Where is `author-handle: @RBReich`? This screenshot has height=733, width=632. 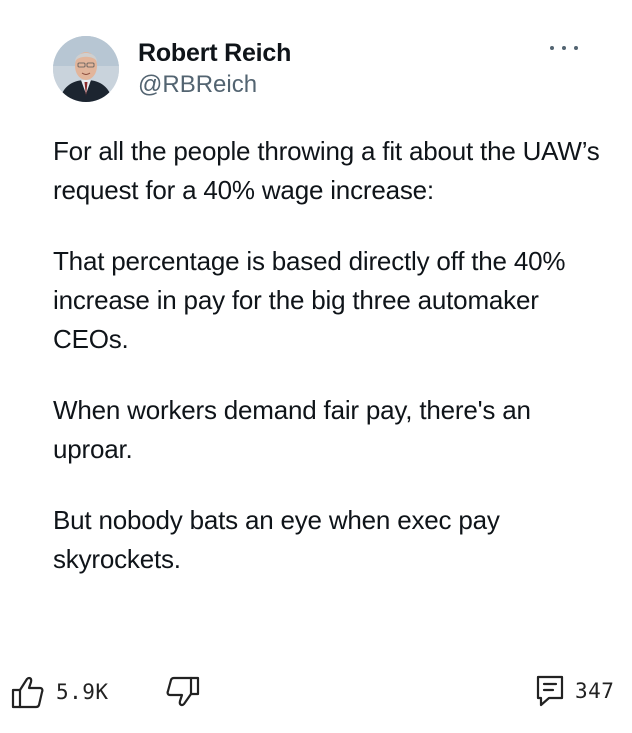 author-handle: @RBReich is located at coordinates (214, 85).